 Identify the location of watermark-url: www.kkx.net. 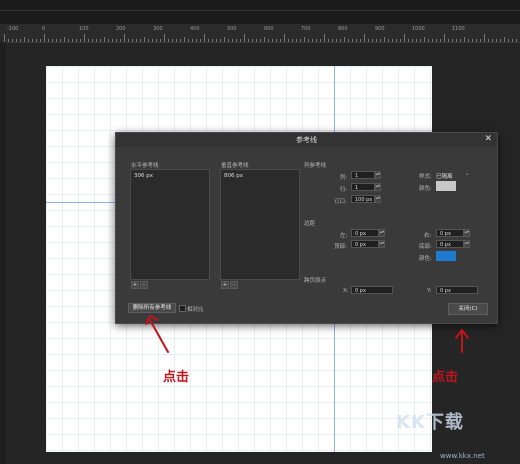
(462, 456).